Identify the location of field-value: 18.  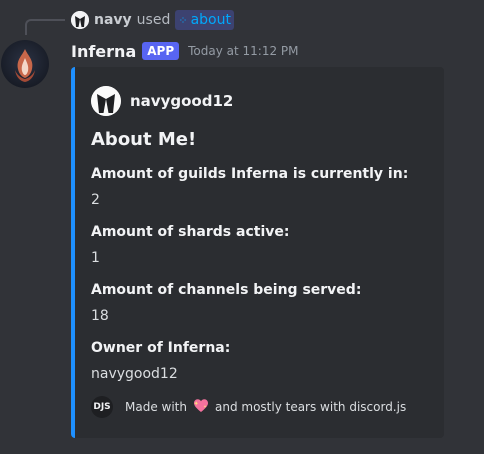
(100, 316).